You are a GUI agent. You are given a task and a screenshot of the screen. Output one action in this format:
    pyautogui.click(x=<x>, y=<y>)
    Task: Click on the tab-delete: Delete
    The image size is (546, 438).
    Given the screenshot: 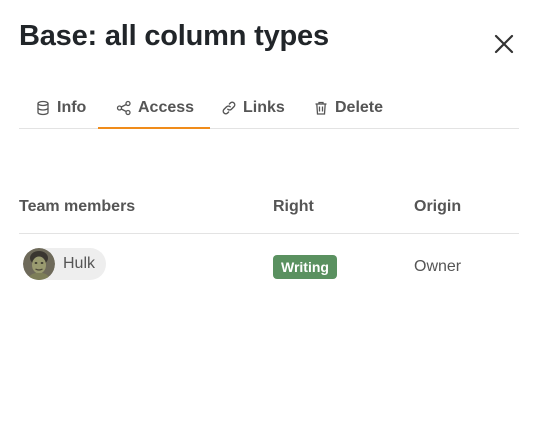 What is the action you would take?
    pyautogui.click(x=348, y=108)
    